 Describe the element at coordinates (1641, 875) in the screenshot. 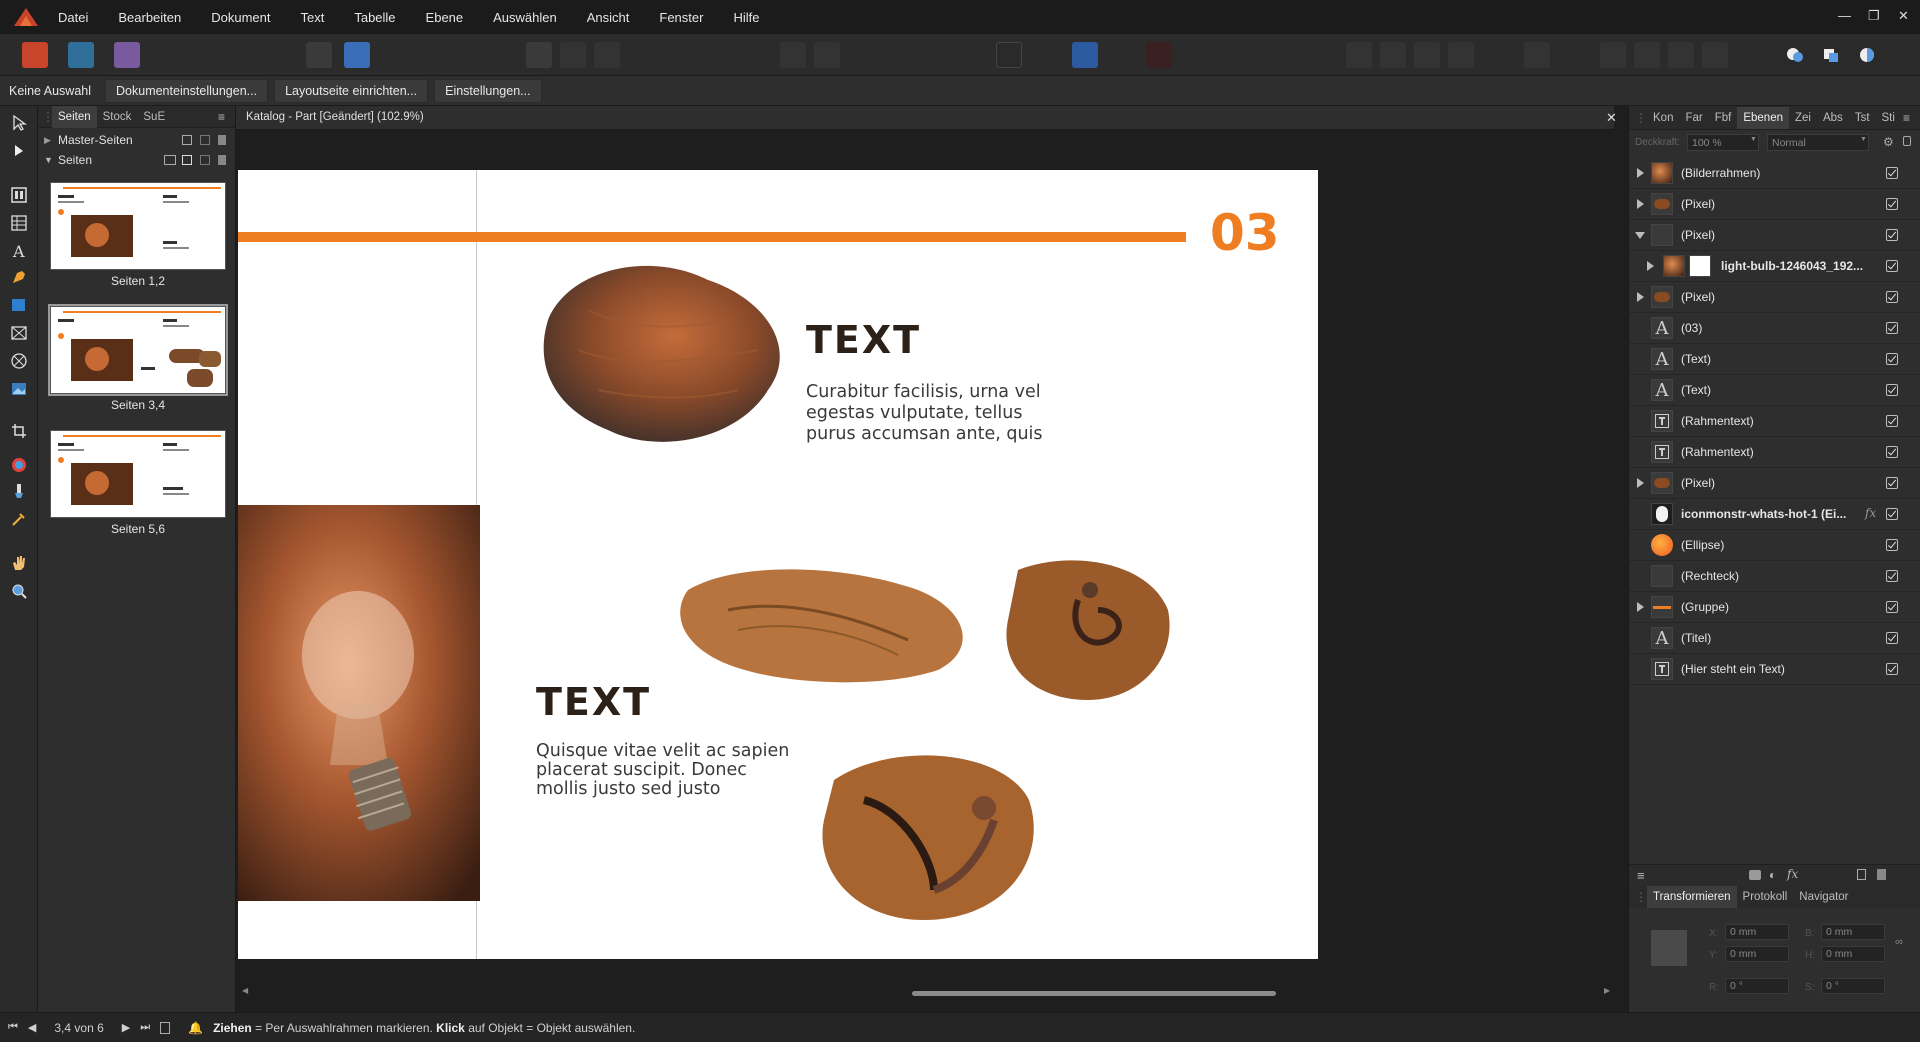

I see `layers-stack-icon: ≡` at that location.